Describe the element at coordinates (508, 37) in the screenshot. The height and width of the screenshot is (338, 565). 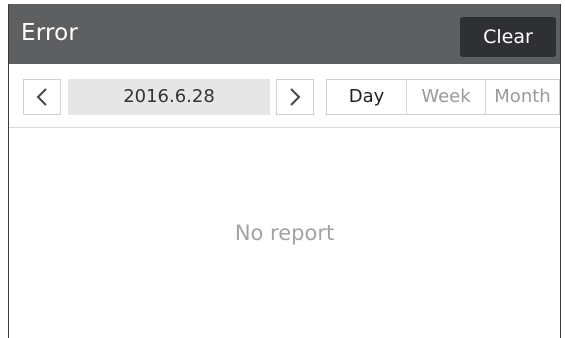
I see `clear-button: Clear` at that location.